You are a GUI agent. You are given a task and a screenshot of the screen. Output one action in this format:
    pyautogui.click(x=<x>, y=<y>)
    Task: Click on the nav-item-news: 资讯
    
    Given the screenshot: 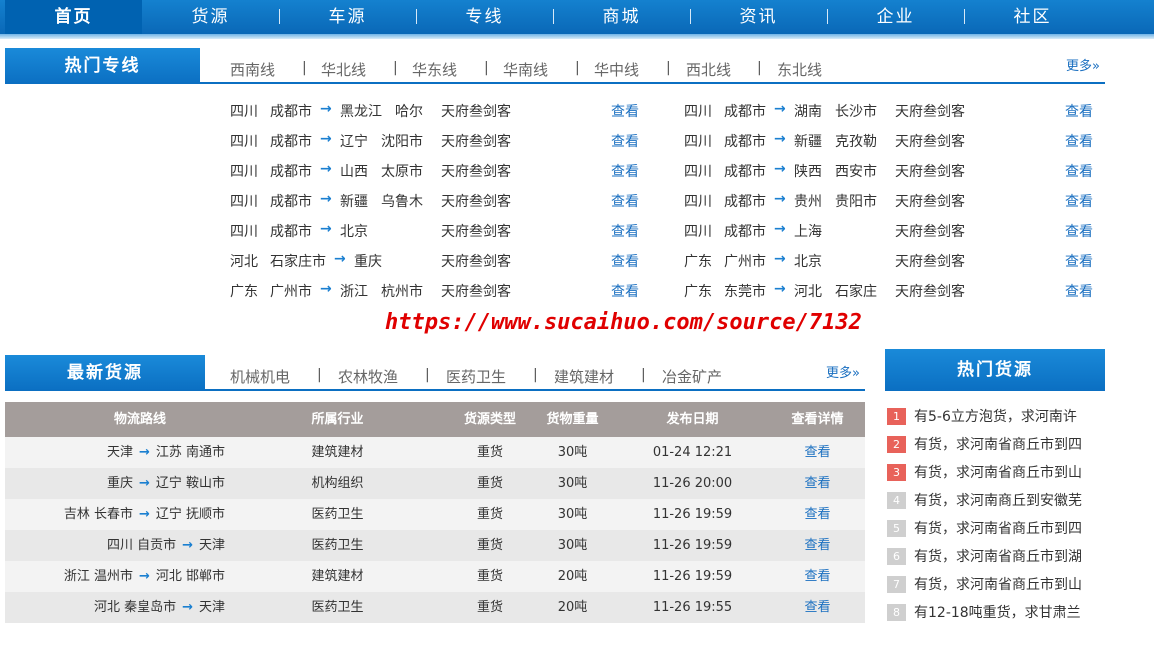 What is the action you would take?
    pyautogui.click(x=758, y=17)
    